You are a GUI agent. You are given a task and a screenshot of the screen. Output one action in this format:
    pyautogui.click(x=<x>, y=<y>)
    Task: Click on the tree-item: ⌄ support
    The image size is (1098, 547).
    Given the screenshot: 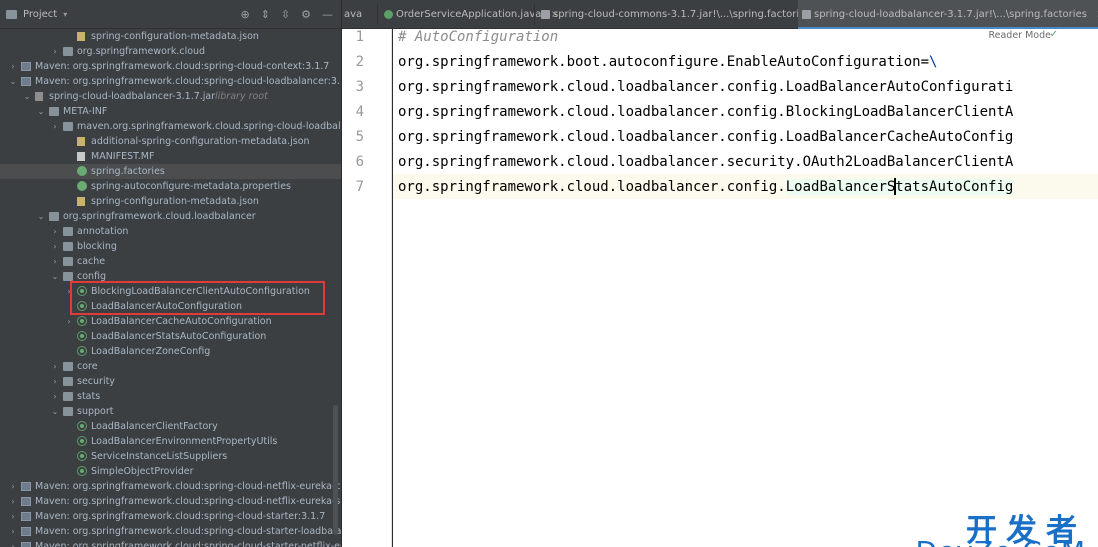 What is the action you would take?
    pyautogui.click(x=170, y=411)
    